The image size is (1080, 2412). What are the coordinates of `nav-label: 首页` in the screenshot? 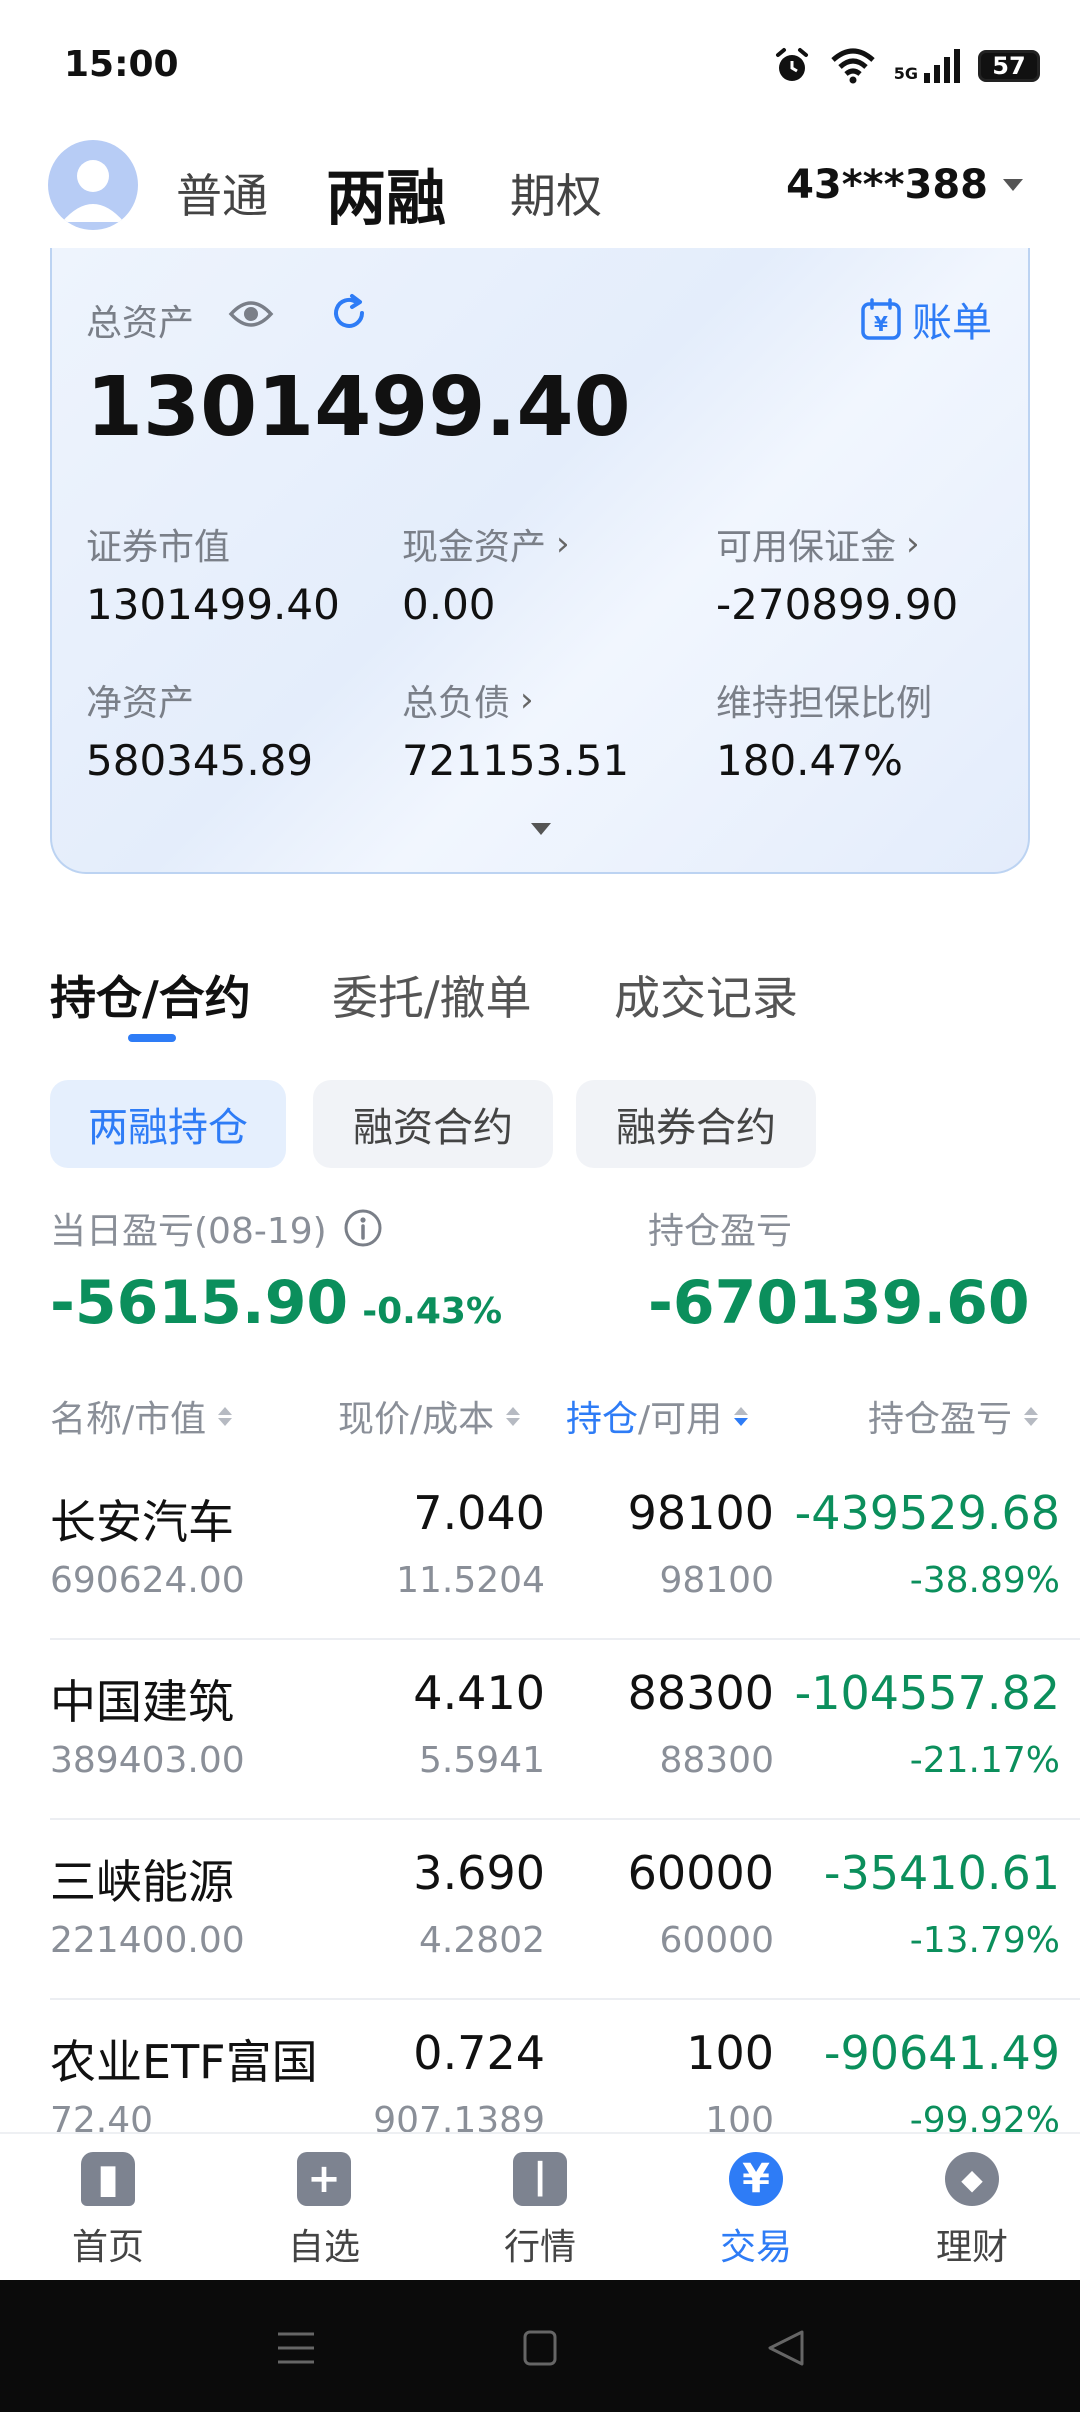 It's located at (107, 2247).